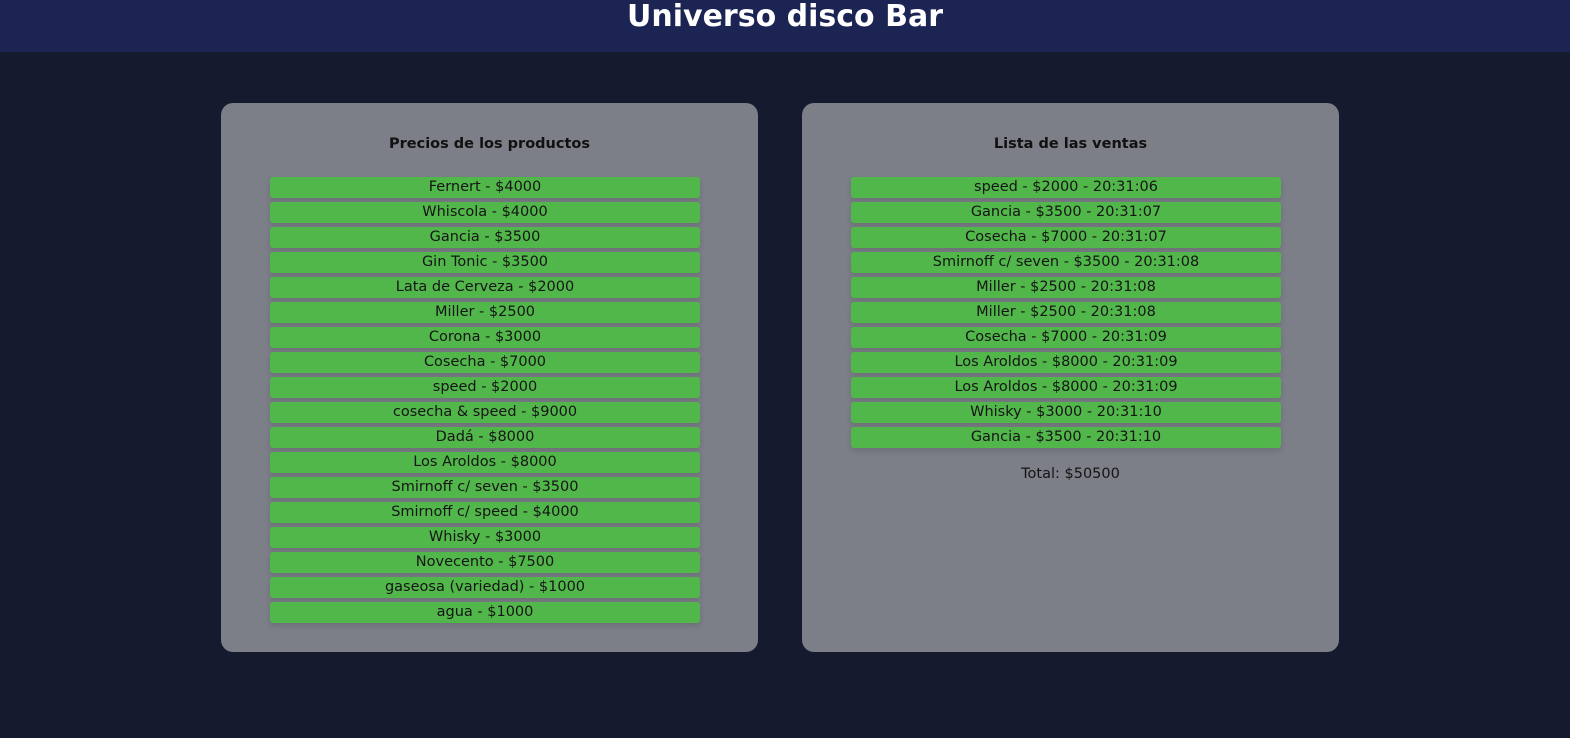 The width and height of the screenshot is (1570, 738). I want to click on product-item: speed - $2000, so click(485, 387).